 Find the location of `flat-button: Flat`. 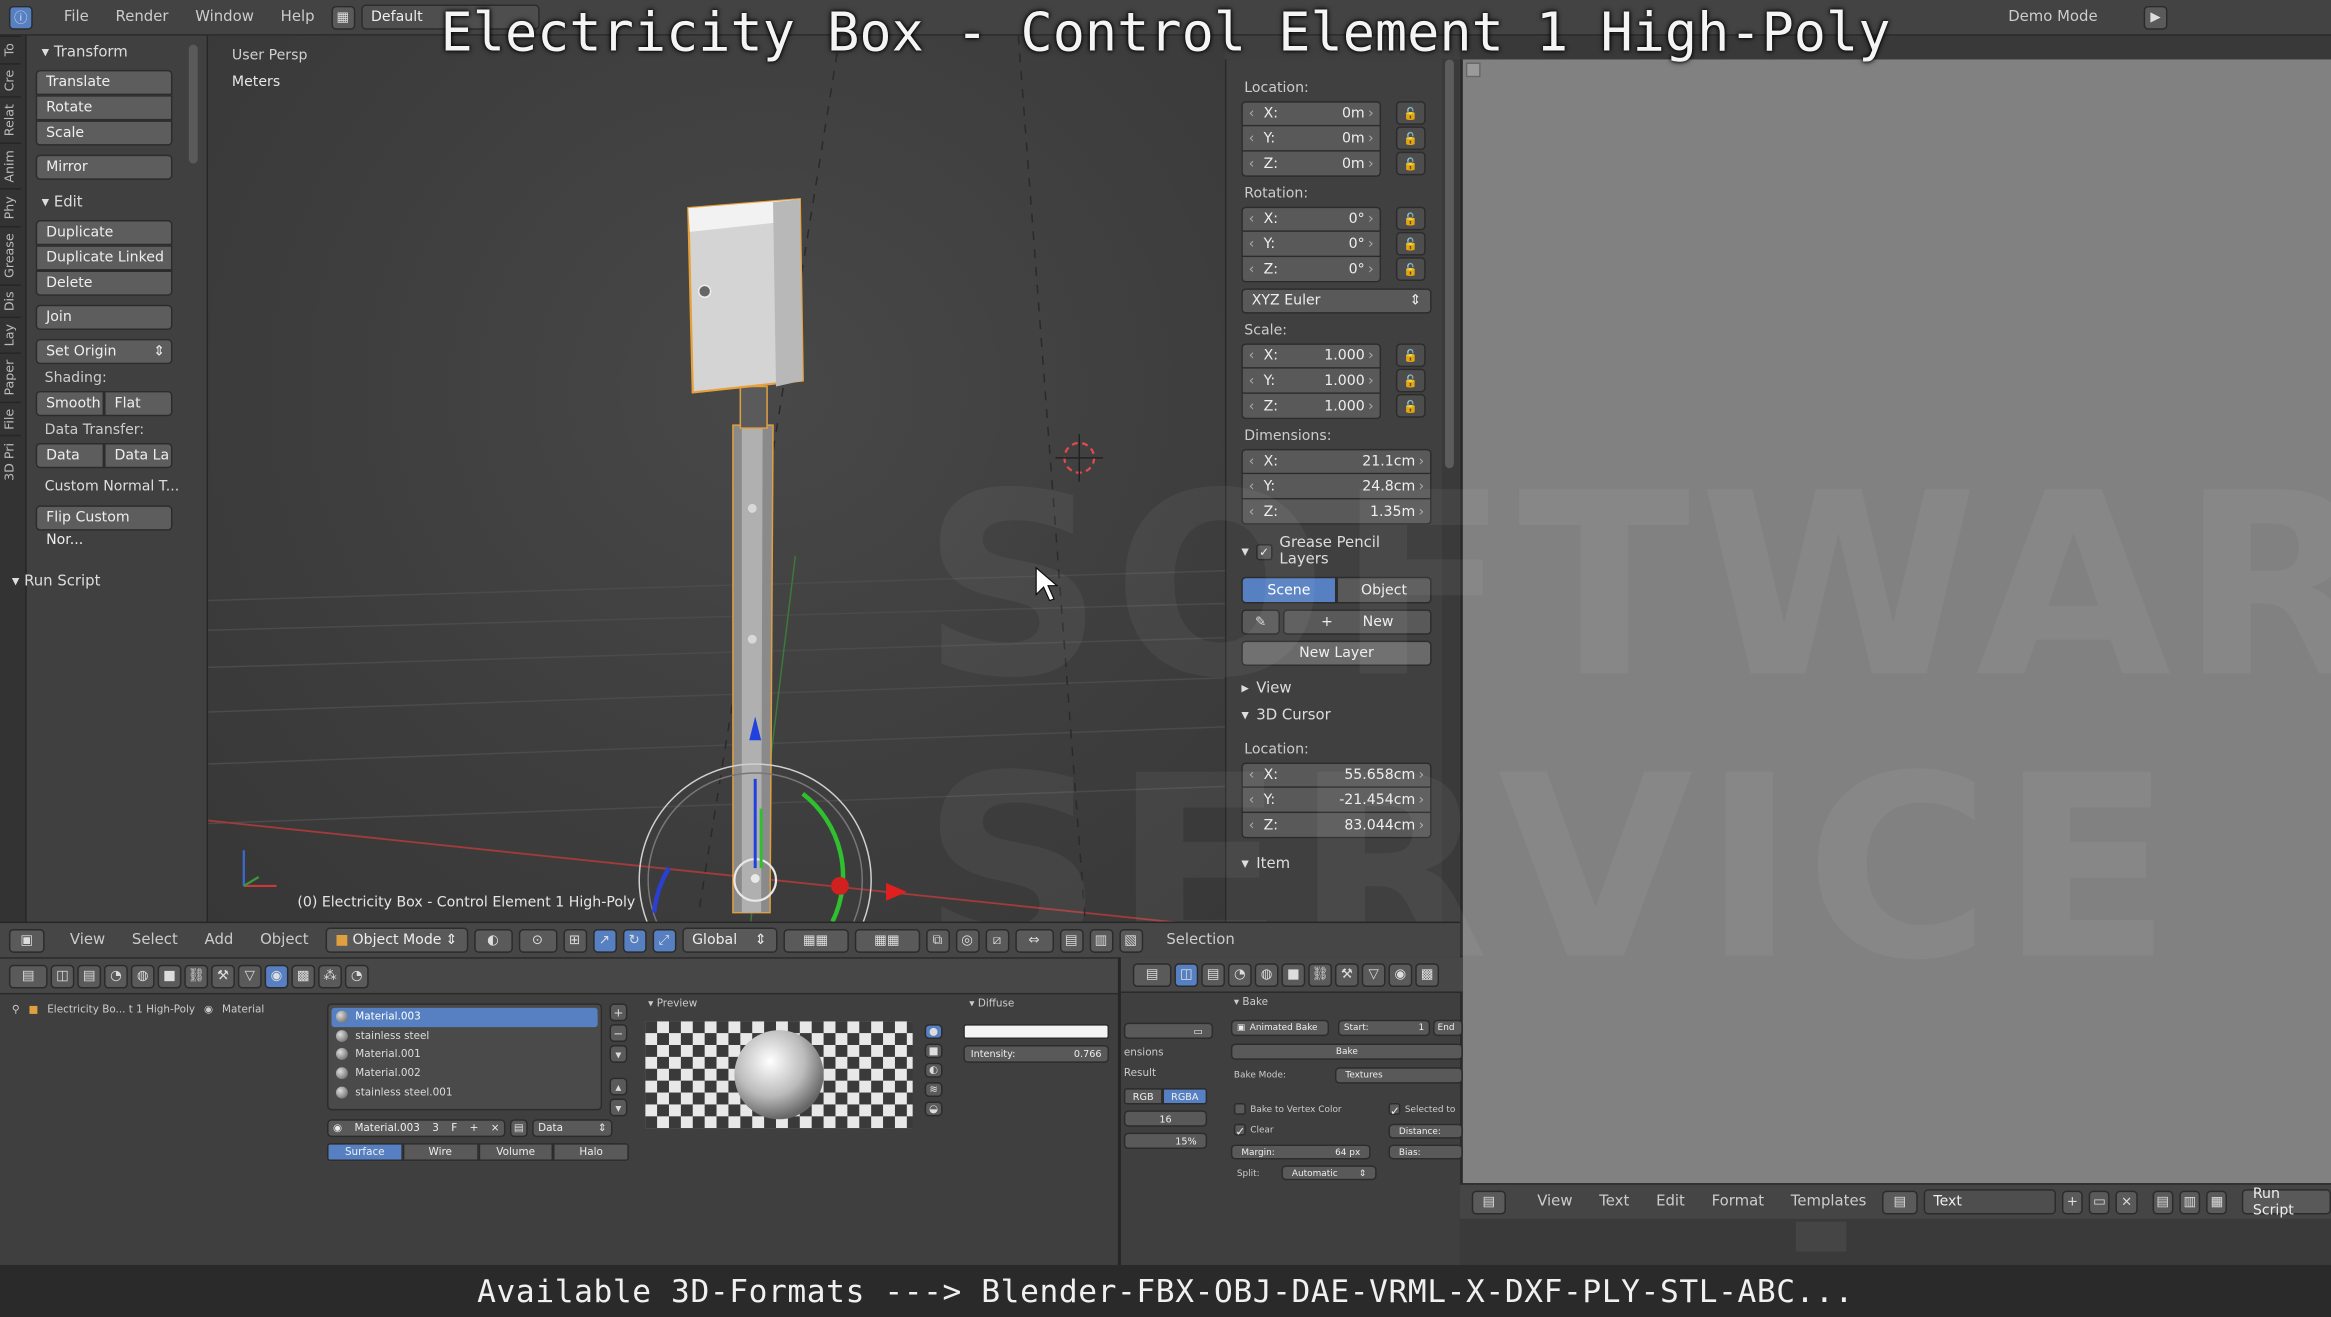

flat-button: Flat is located at coordinates (138, 403).